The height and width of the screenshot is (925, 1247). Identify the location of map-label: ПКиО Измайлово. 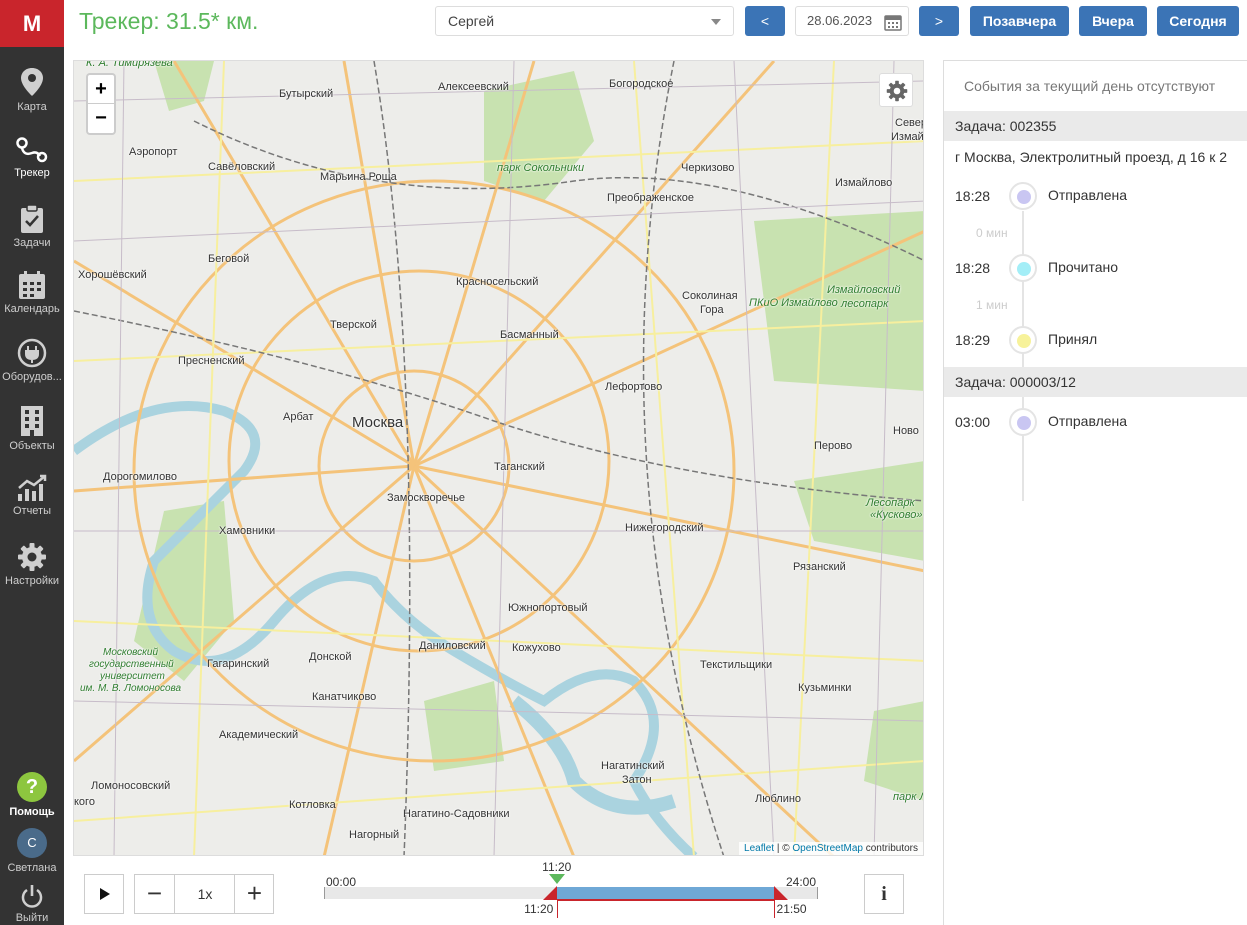
(793, 303).